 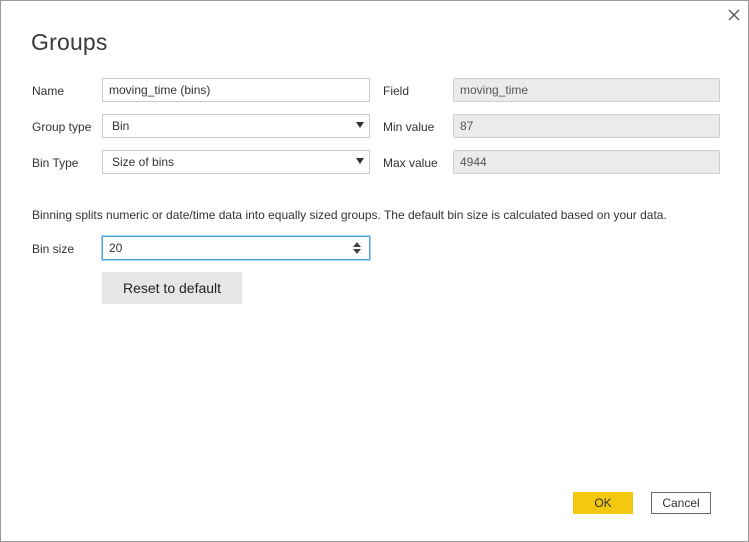 I want to click on ok-button: OK, so click(x=603, y=503).